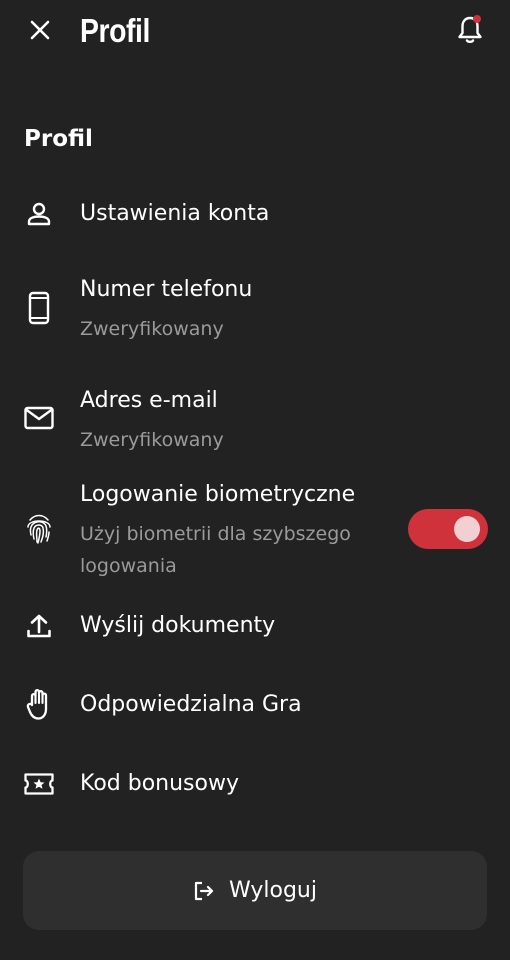 The width and height of the screenshot is (510, 960). I want to click on menu-item-label: Adres e-mail, so click(149, 400).